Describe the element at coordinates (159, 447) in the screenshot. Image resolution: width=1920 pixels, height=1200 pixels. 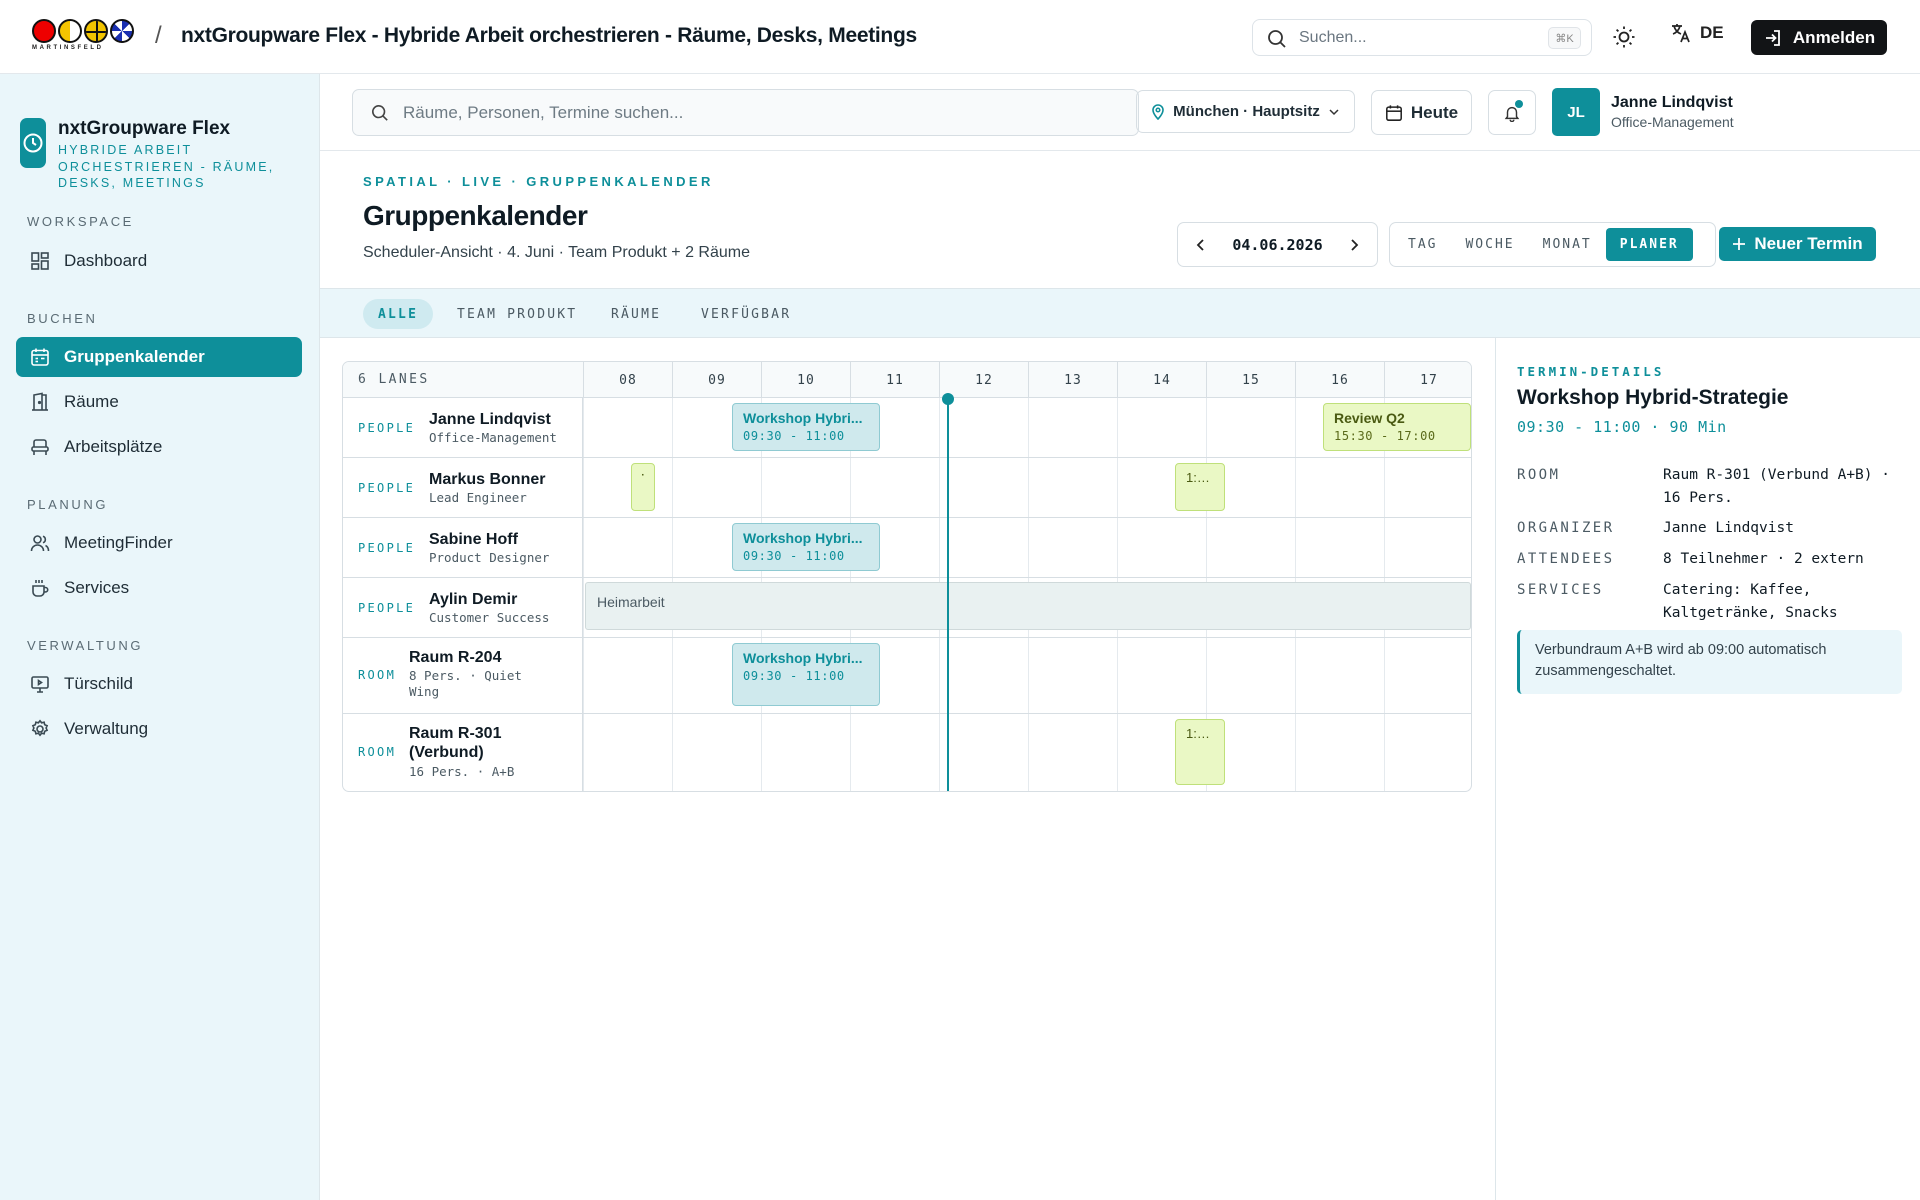
I see `sidebar-item-arbeitsplaetze: Arbeitsplätze` at that location.